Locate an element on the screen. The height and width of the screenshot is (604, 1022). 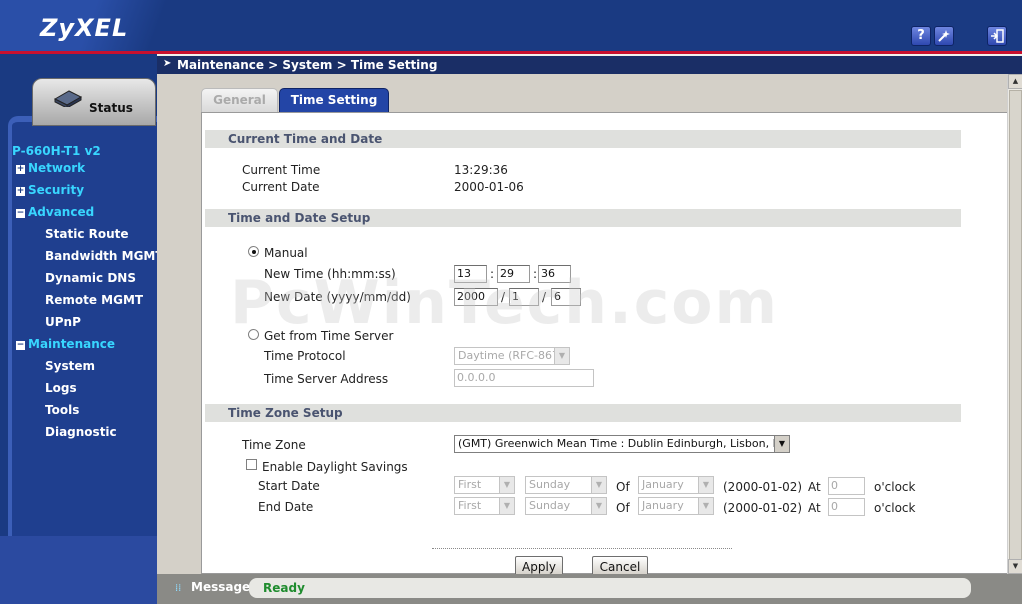
start-at-label: At is located at coordinates (814, 487).